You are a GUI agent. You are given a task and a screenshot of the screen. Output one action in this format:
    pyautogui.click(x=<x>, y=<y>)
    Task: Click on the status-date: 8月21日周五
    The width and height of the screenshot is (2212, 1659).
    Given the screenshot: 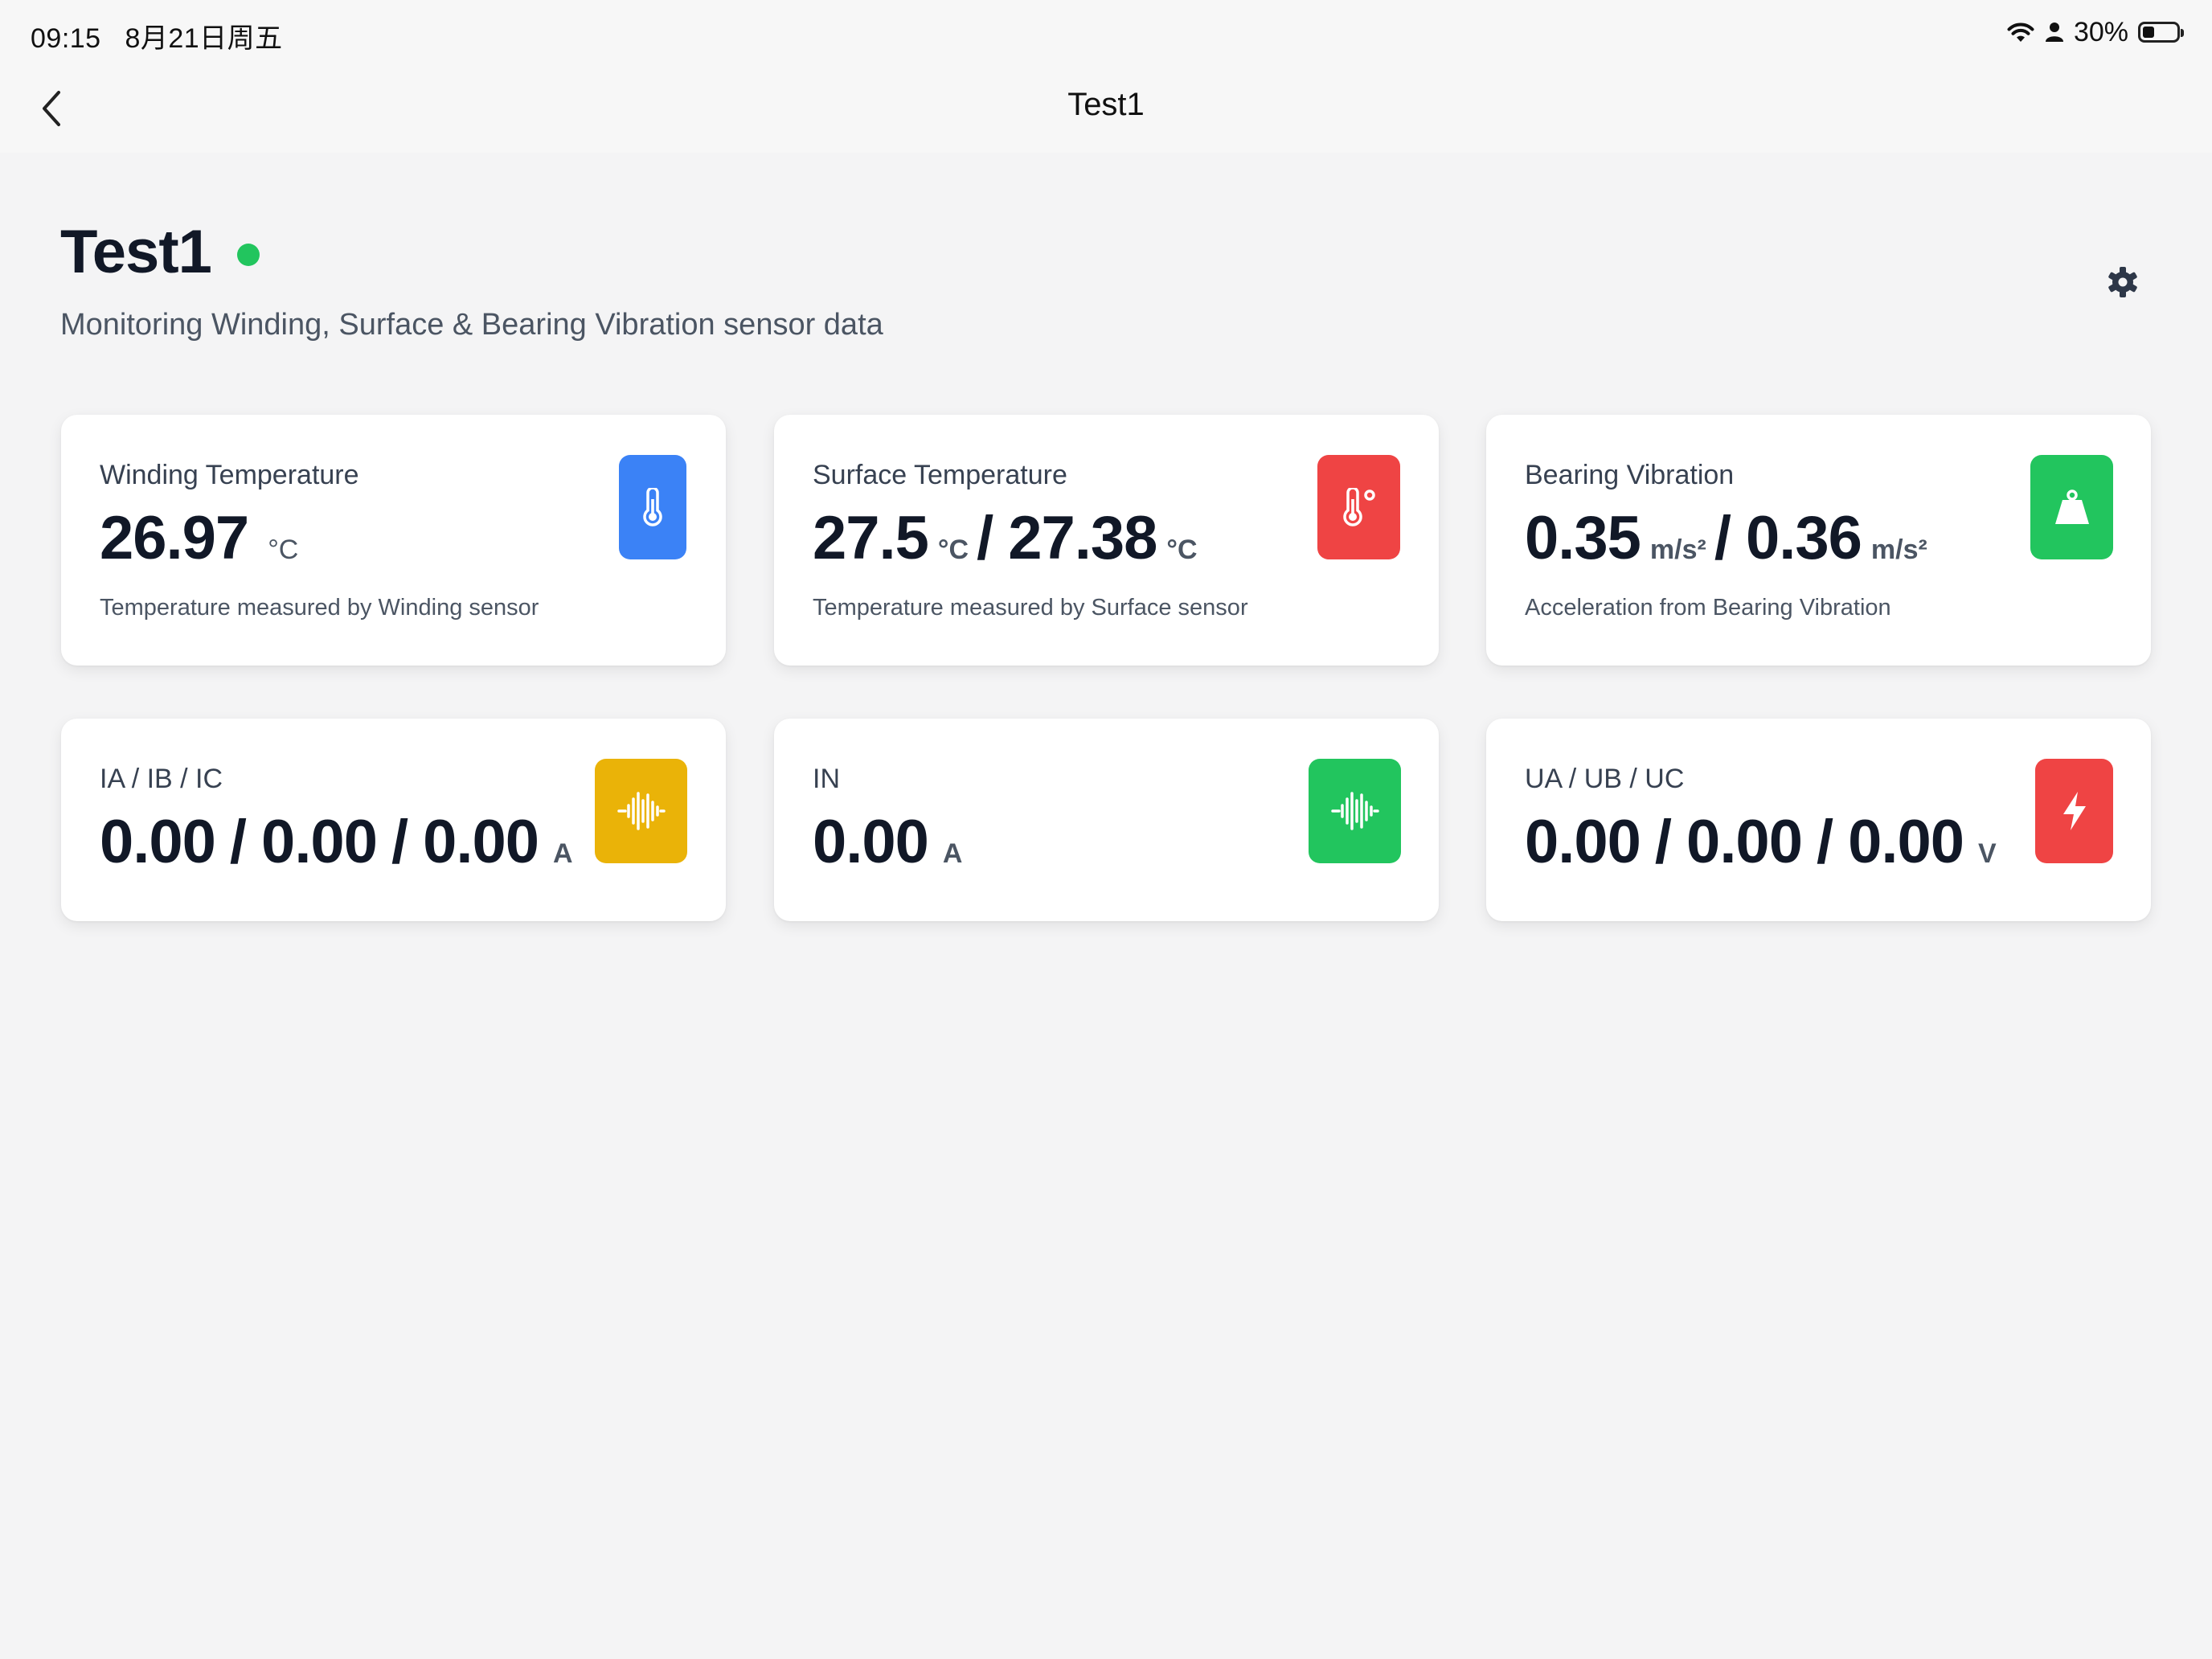 What is the action you would take?
    pyautogui.click(x=204, y=38)
    